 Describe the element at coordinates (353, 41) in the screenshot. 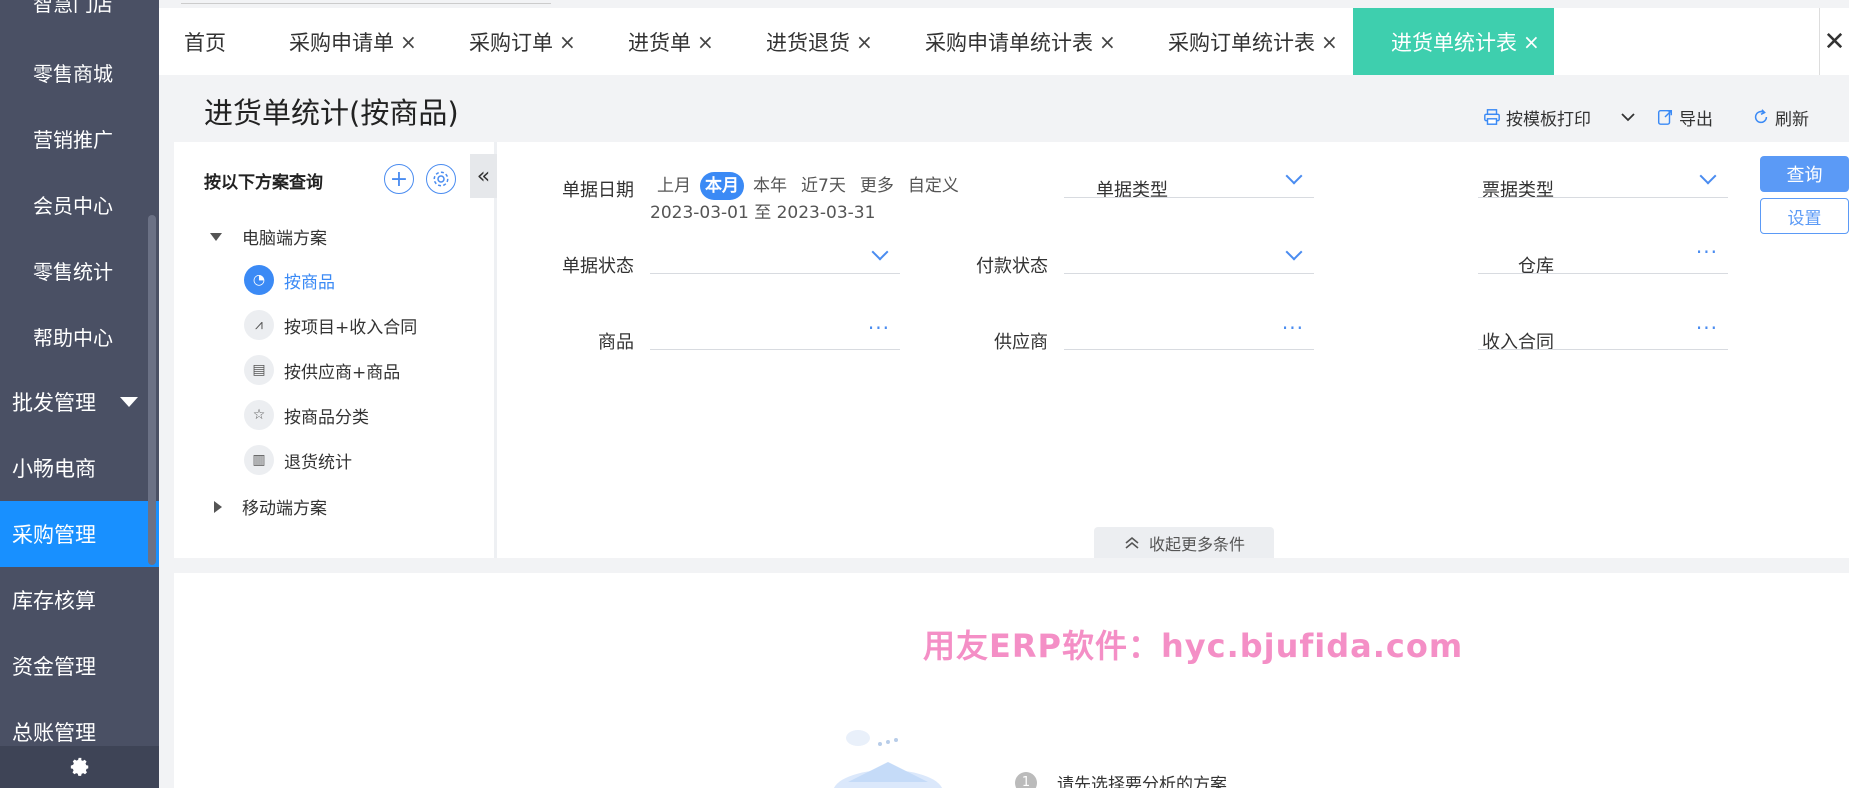

I see `tab-purchase-request: 采购申请单 ×` at that location.